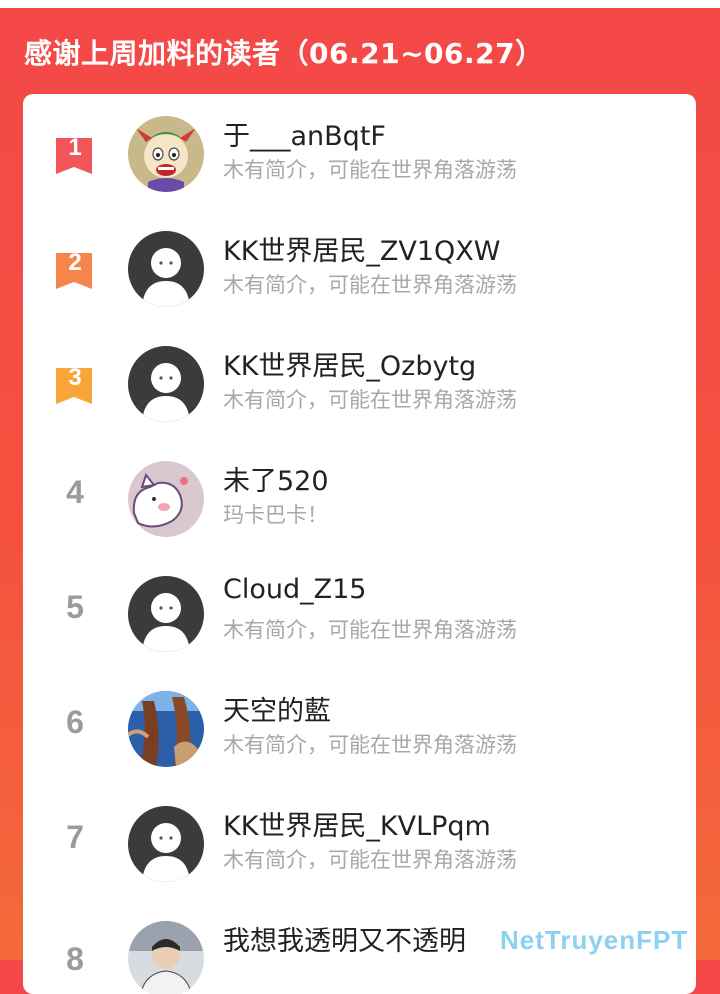  I want to click on list-item: 7 KK世界居民_KVLPqm 木有简介，可能在世界角落游荡, so click(359, 841).